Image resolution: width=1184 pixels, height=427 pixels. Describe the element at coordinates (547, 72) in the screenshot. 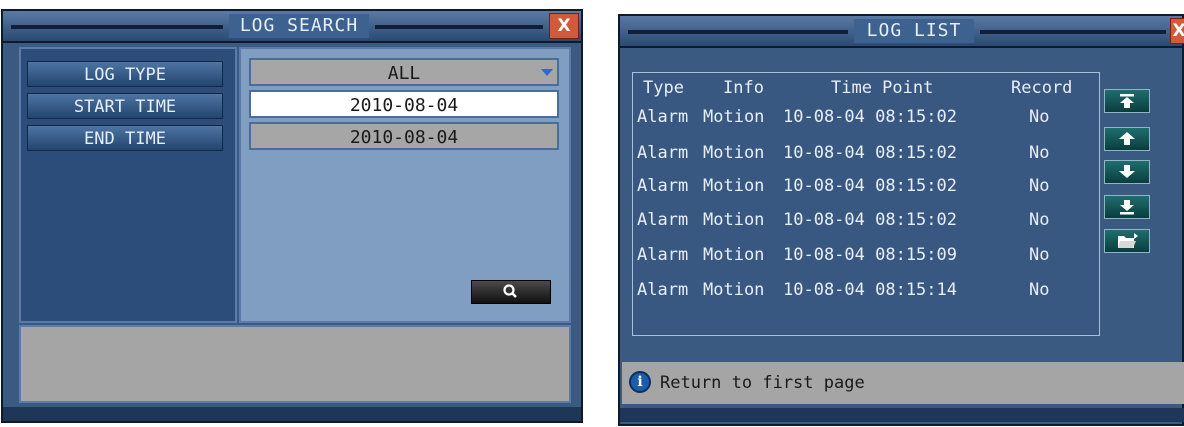

I see `chevron-down-icon` at that location.